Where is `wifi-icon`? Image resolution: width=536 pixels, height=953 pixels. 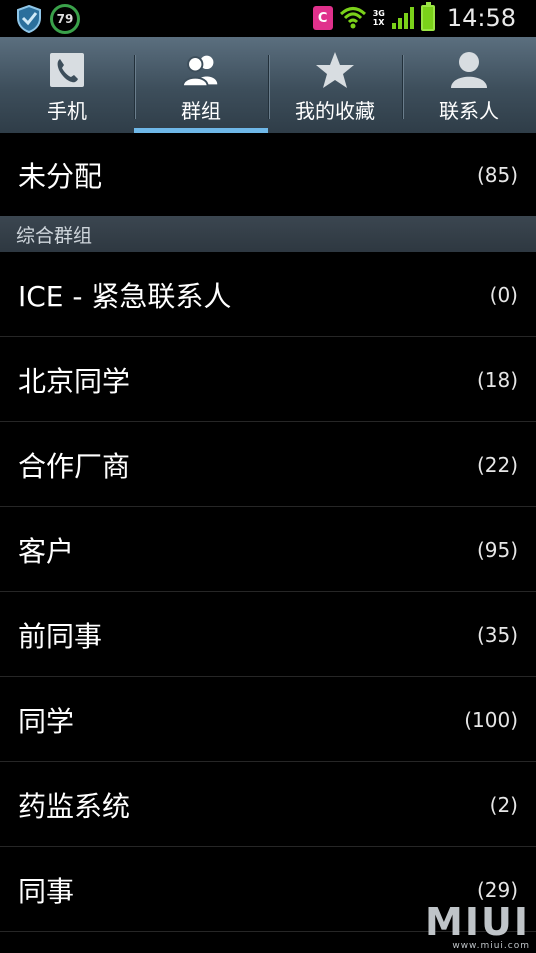
wifi-icon is located at coordinates (352, 18).